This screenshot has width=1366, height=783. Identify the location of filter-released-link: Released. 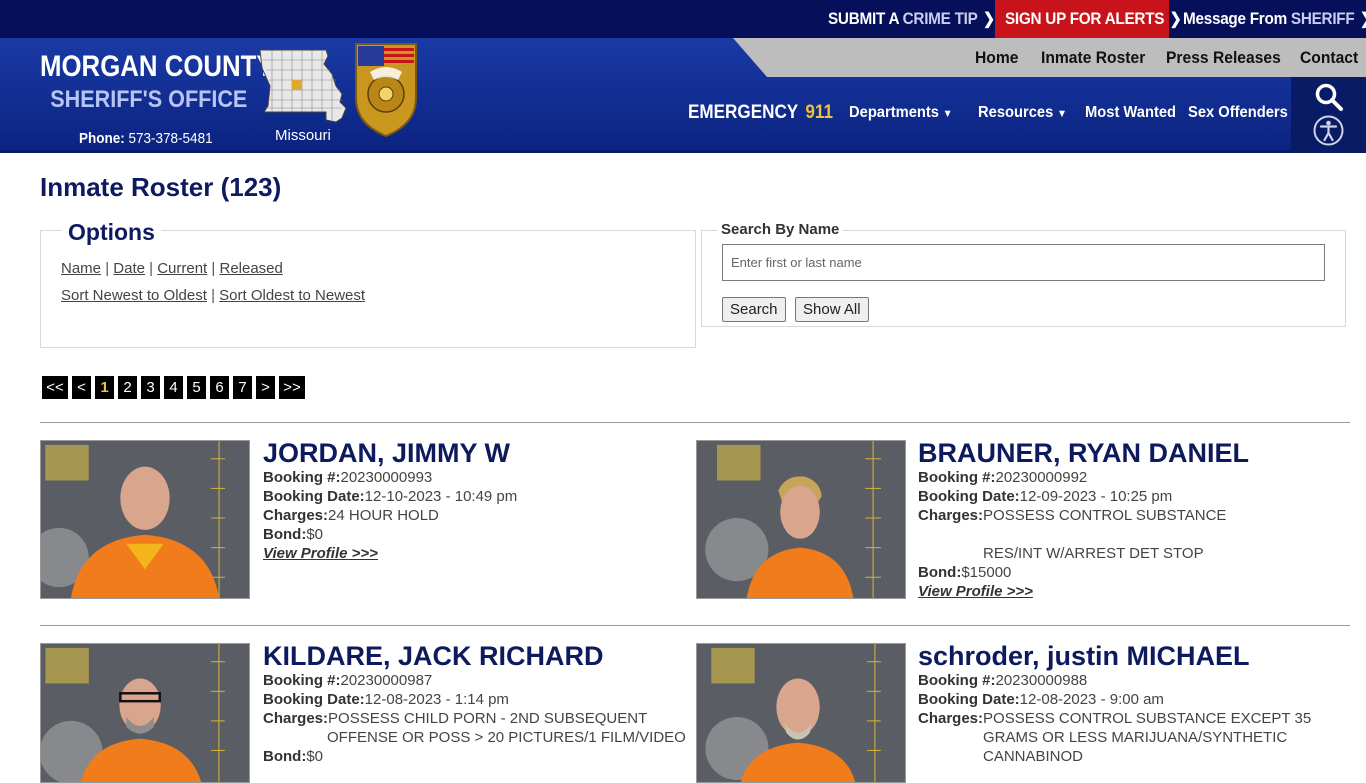
(250, 268).